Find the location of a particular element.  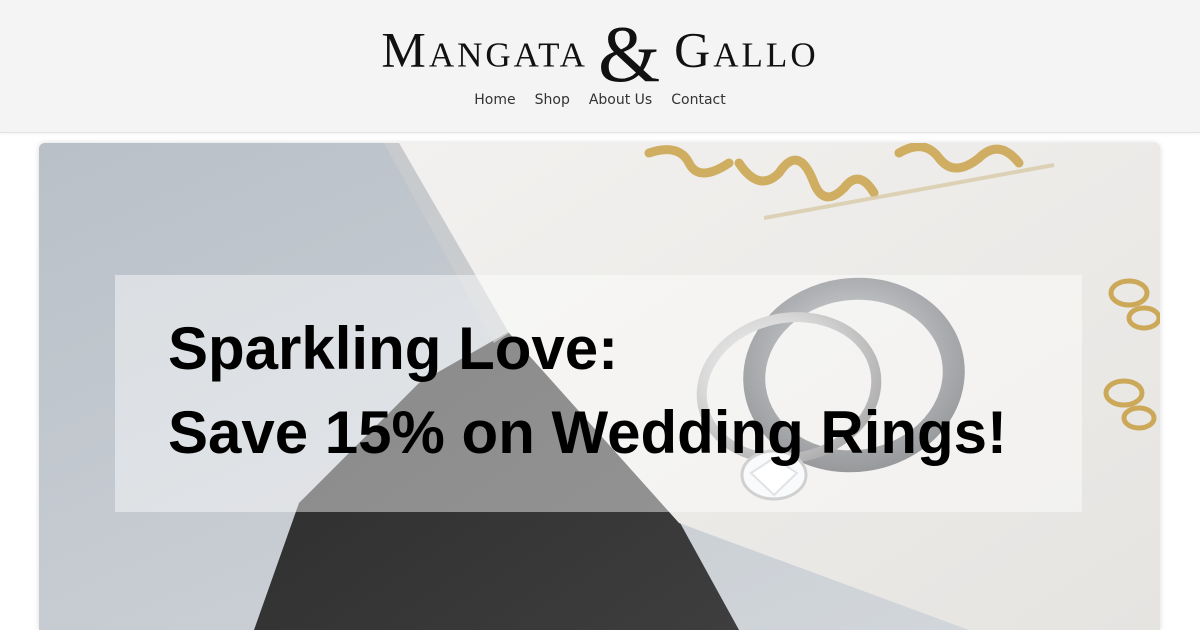

nav-item-contact: Contact is located at coordinates (698, 100).